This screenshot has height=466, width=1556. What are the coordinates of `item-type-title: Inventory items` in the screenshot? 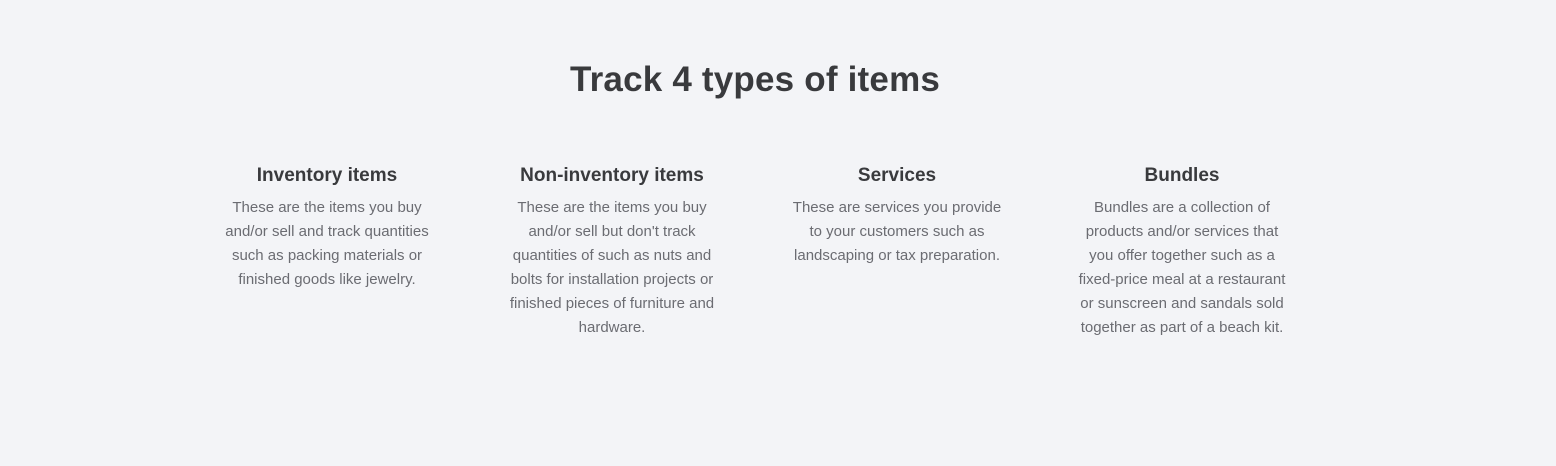 It's located at (327, 175).